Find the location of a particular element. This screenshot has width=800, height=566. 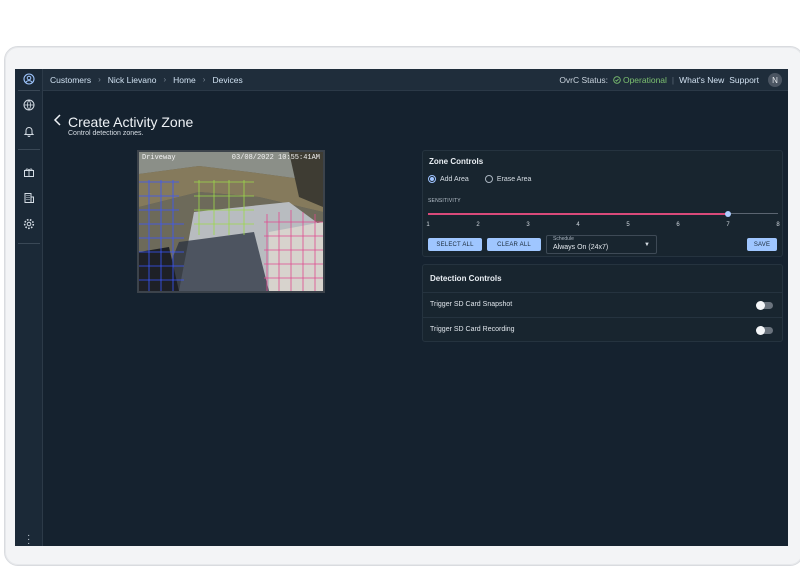

settings-icon is located at coordinates (29, 224).